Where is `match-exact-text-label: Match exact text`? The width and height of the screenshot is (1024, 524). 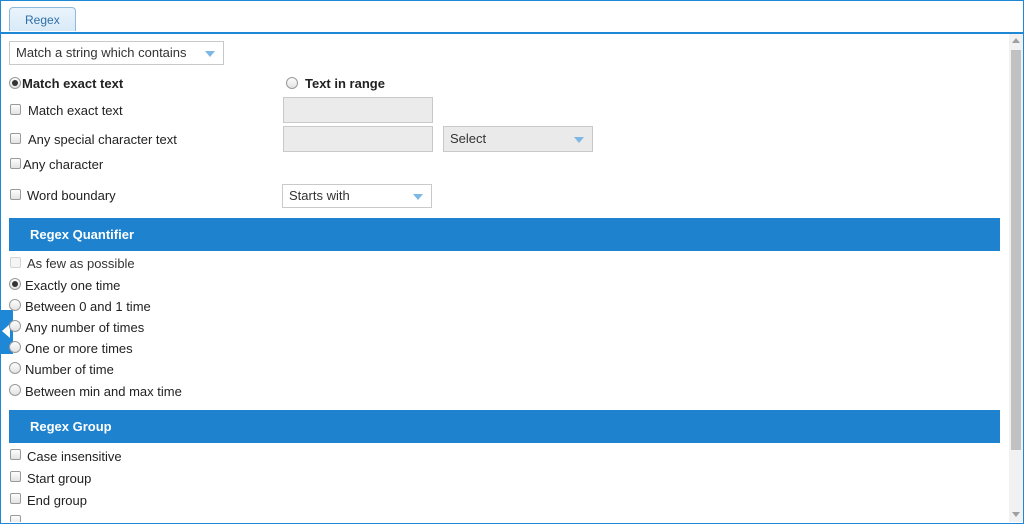 match-exact-text-label: Match exact text is located at coordinates (75, 110).